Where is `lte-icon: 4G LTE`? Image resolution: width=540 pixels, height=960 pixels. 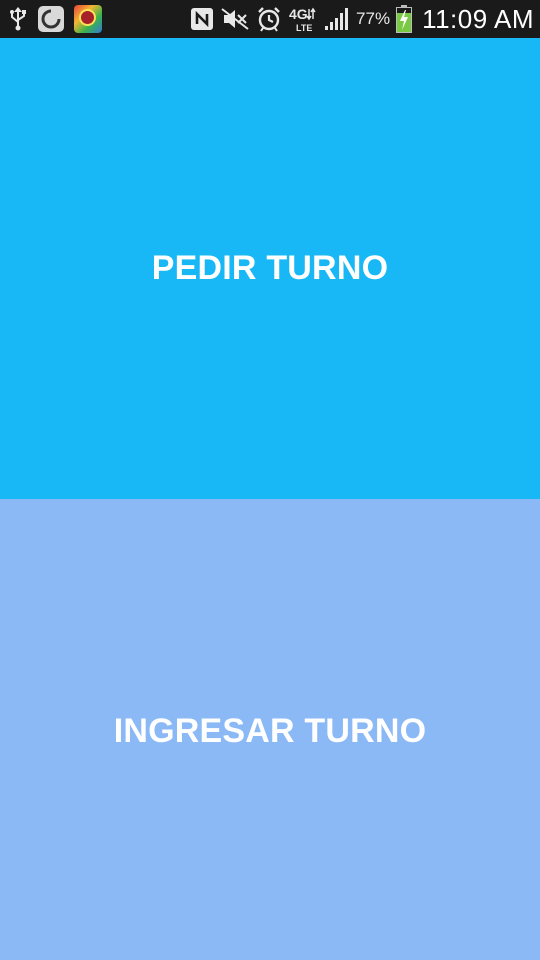 lte-icon: 4G LTE is located at coordinates (303, 19).